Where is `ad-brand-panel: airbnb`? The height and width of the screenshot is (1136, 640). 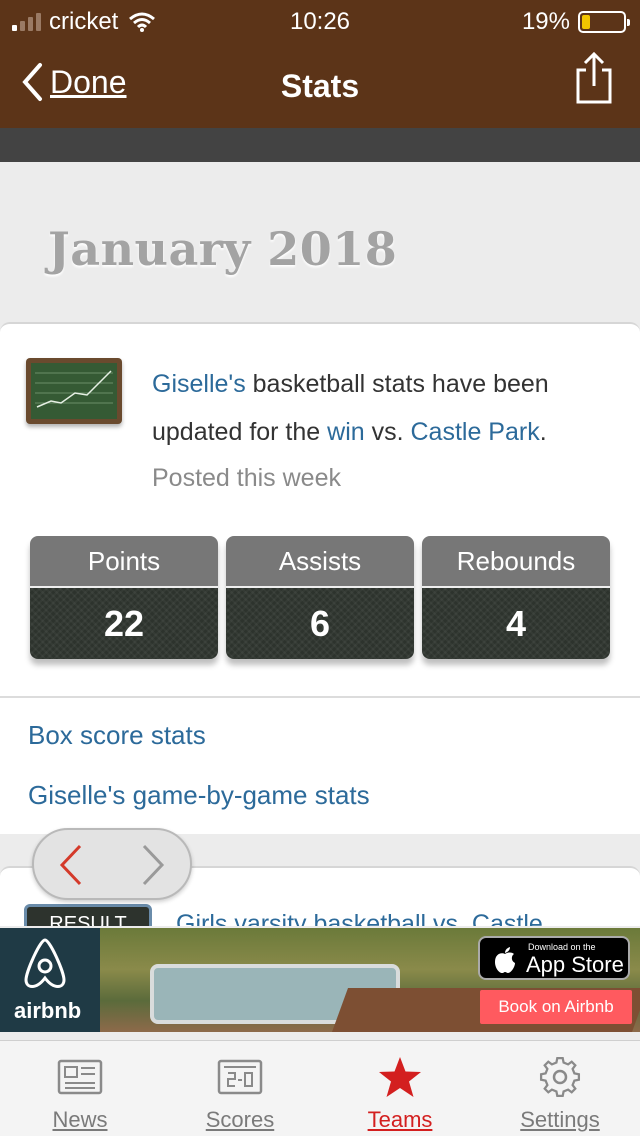 ad-brand-panel: airbnb is located at coordinates (50, 980).